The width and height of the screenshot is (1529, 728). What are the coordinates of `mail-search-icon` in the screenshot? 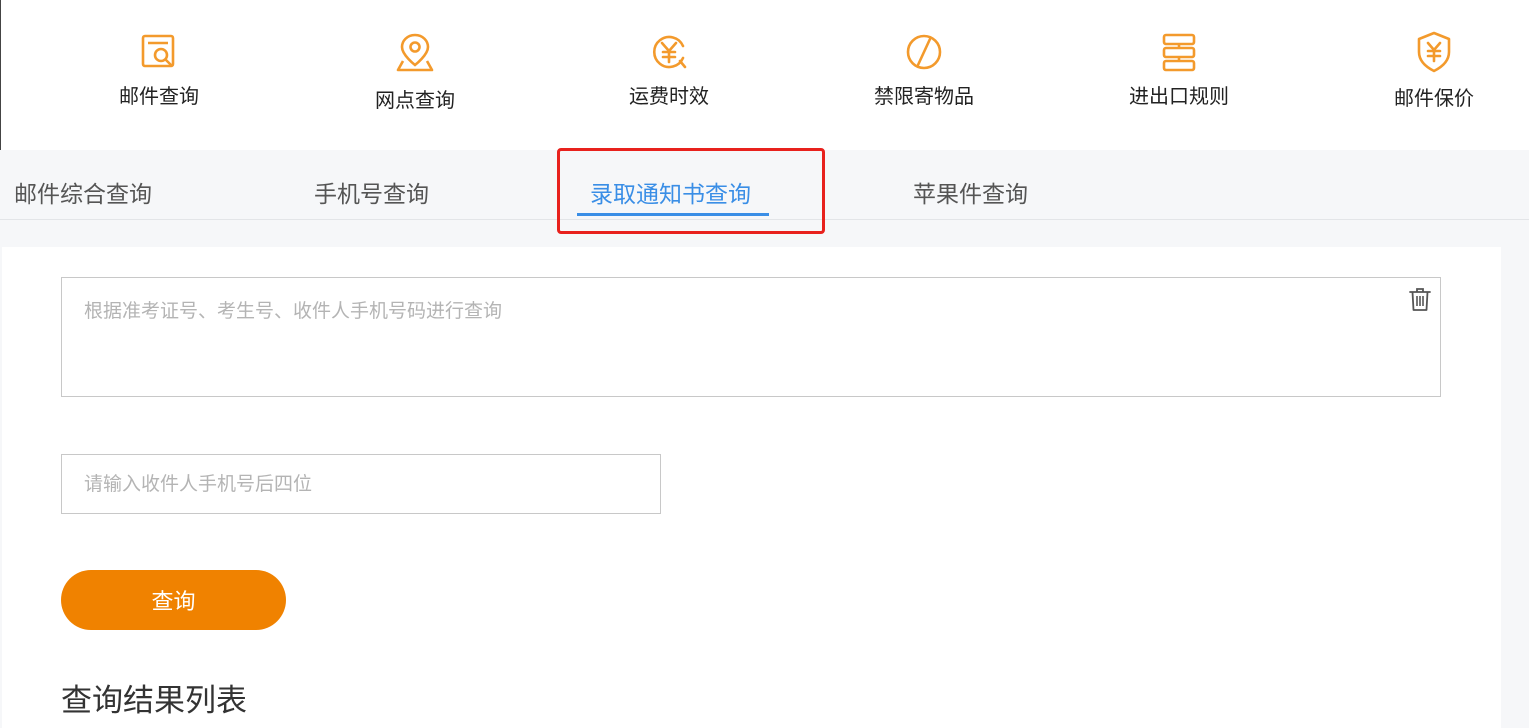 It's located at (158, 51).